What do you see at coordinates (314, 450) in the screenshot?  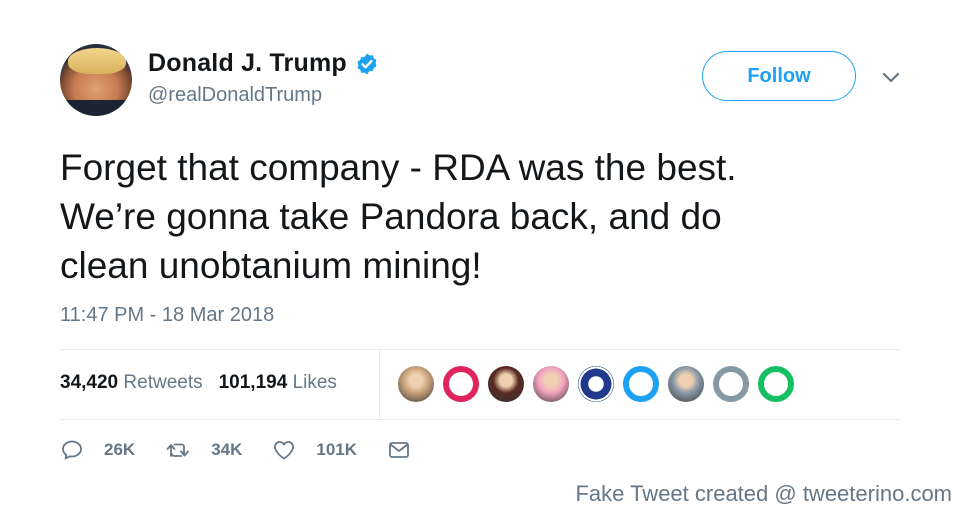 I see `like-button: 101K` at bounding box center [314, 450].